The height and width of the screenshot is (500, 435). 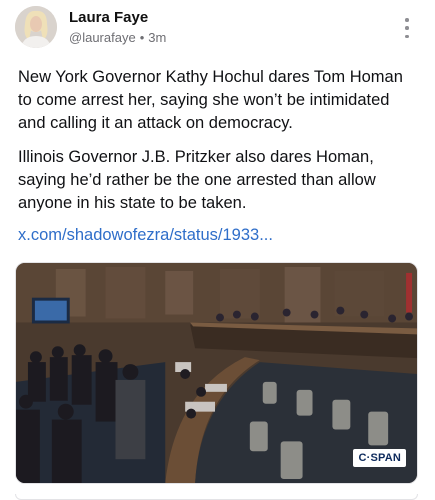 I want to click on card-bottom-edge, so click(x=216, y=497).